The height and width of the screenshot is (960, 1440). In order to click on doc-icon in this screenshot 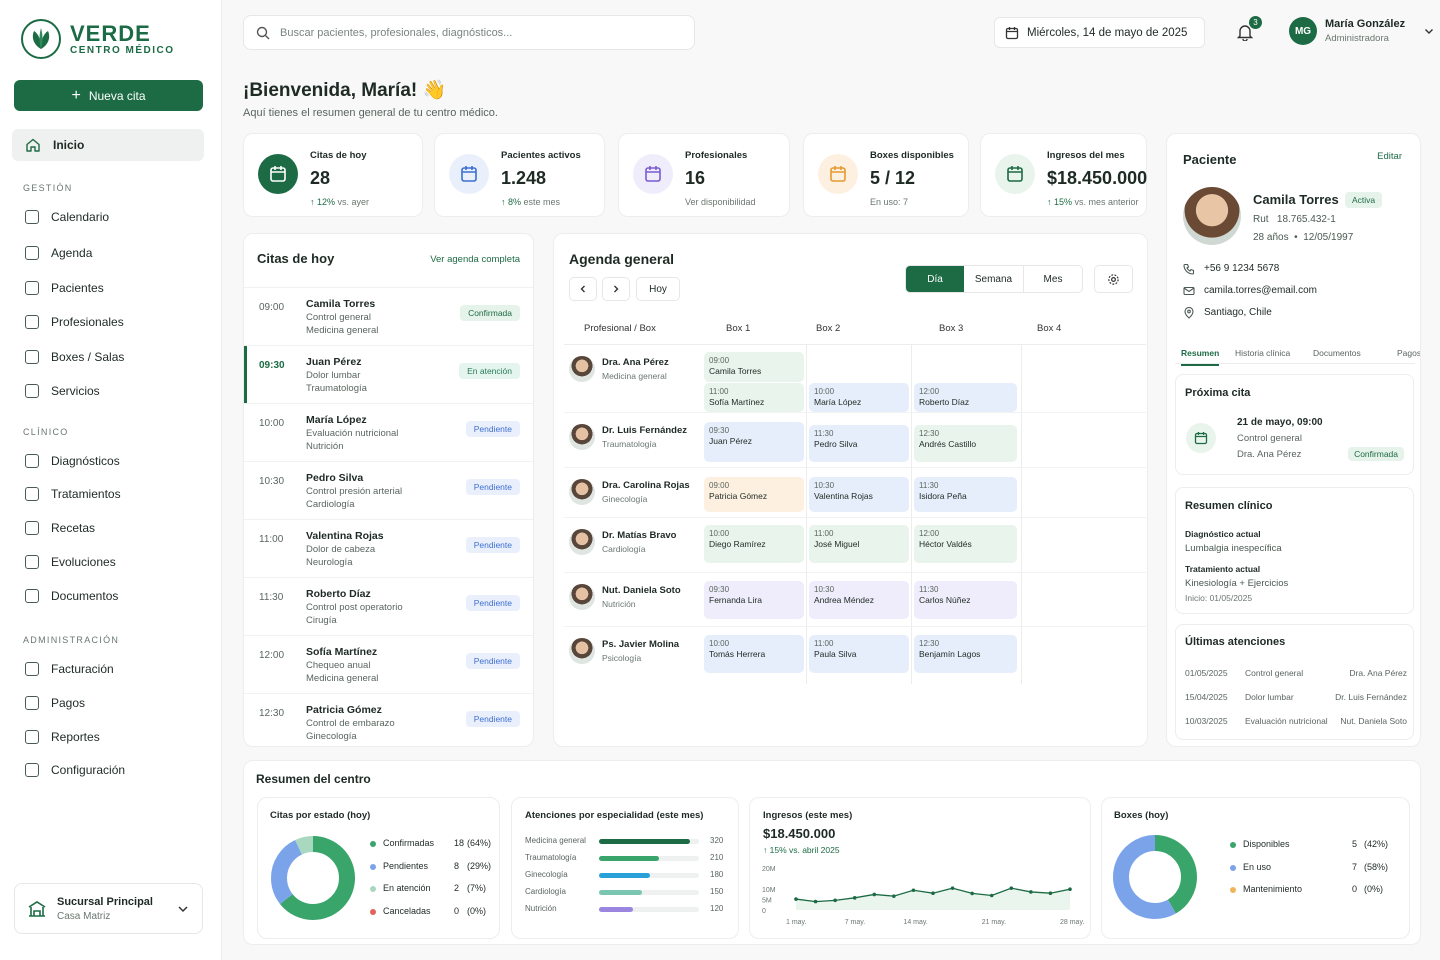, I will do `click(32, 596)`.